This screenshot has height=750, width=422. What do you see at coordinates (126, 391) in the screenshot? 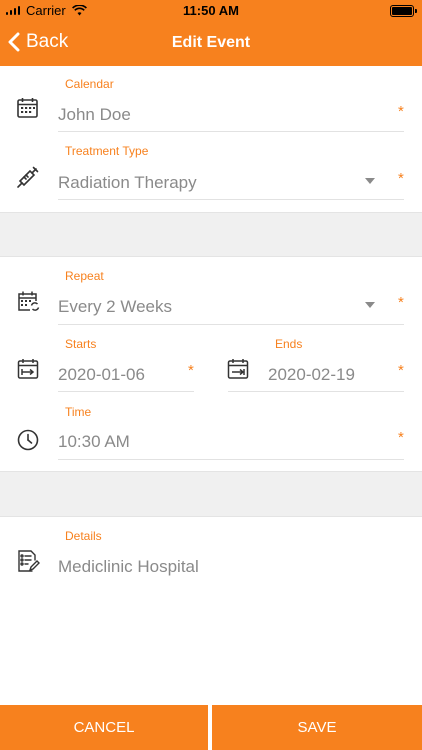
I see `starts-underline` at bounding box center [126, 391].